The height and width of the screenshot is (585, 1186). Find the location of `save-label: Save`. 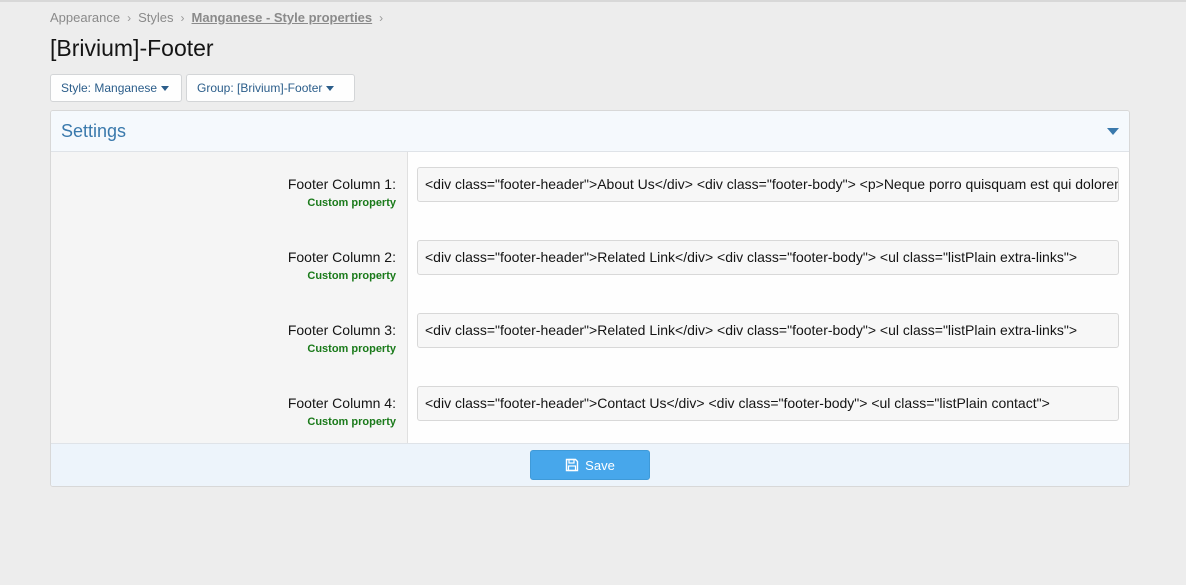

save-label: Save is located at coordinates (600, 465).